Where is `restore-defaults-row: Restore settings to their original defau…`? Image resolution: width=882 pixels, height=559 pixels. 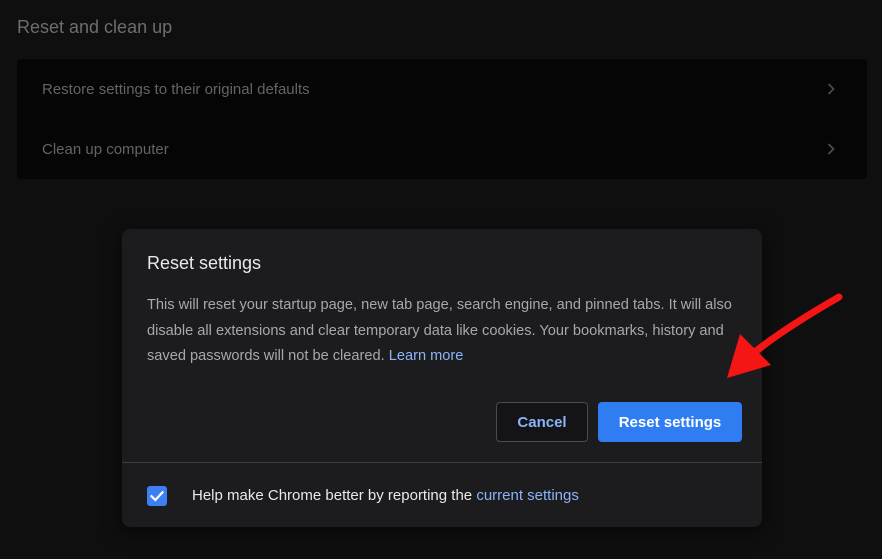
restore-defaults-row: Restore settings to their original defau… is located at coordinates (442, 89).